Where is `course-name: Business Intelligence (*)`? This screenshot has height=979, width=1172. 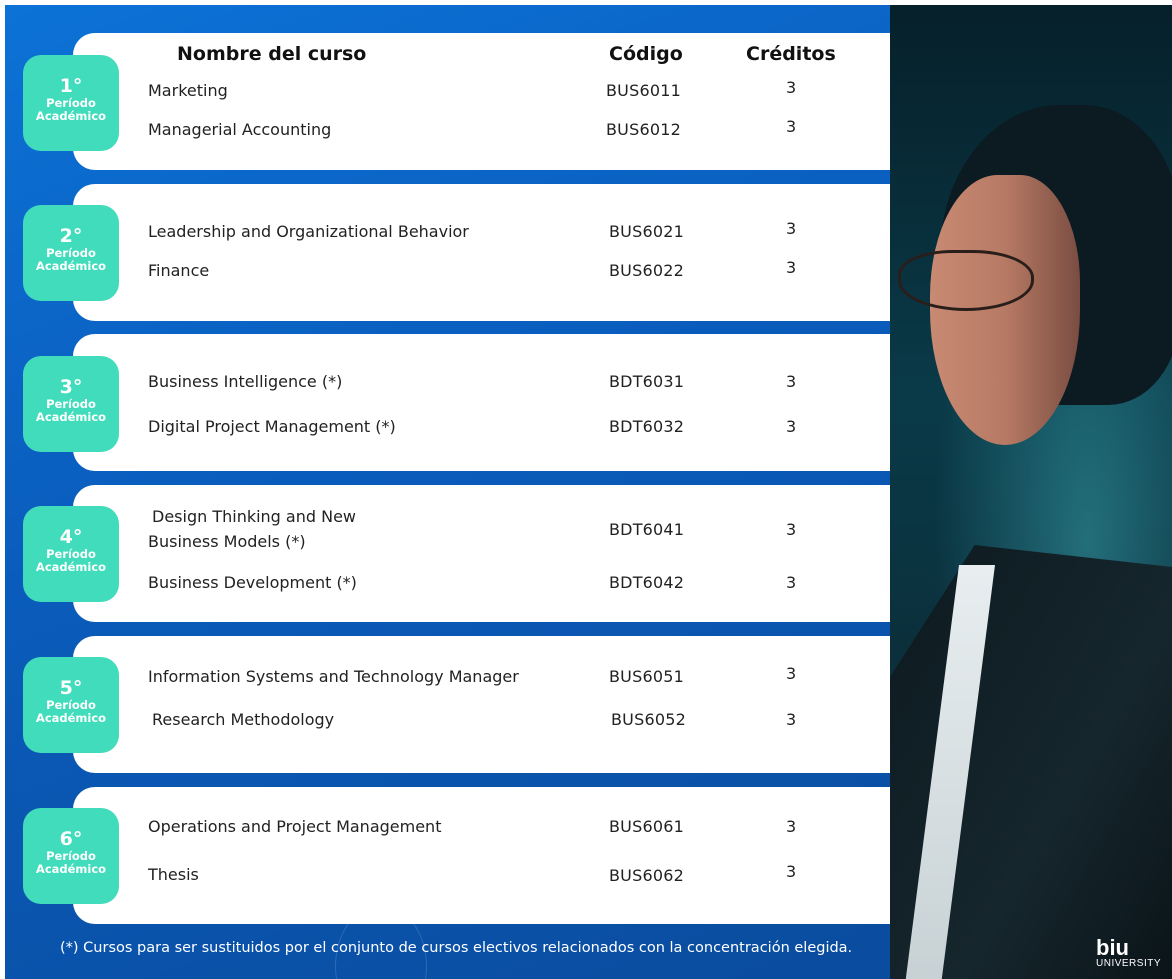 course-name: Business Intelligence (*) is located at coordinates (245, 381).